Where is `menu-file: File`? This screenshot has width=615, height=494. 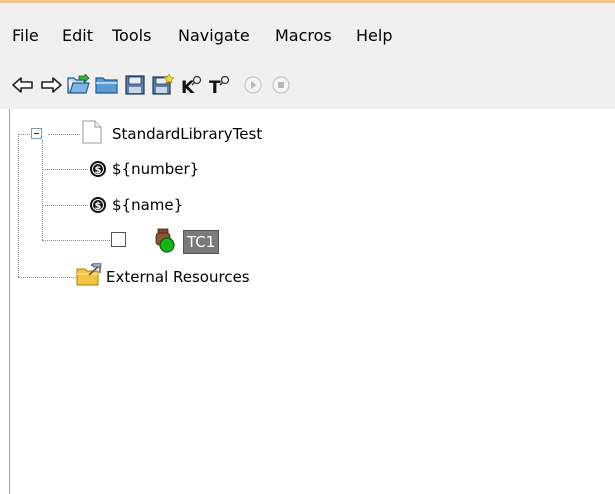
menu-file: File is located at coordinates (25, 36).